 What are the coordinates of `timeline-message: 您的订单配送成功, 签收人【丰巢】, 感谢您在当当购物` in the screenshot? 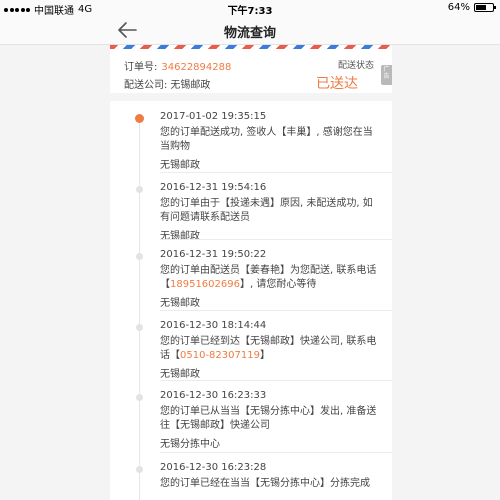 It's located at (269, 140).